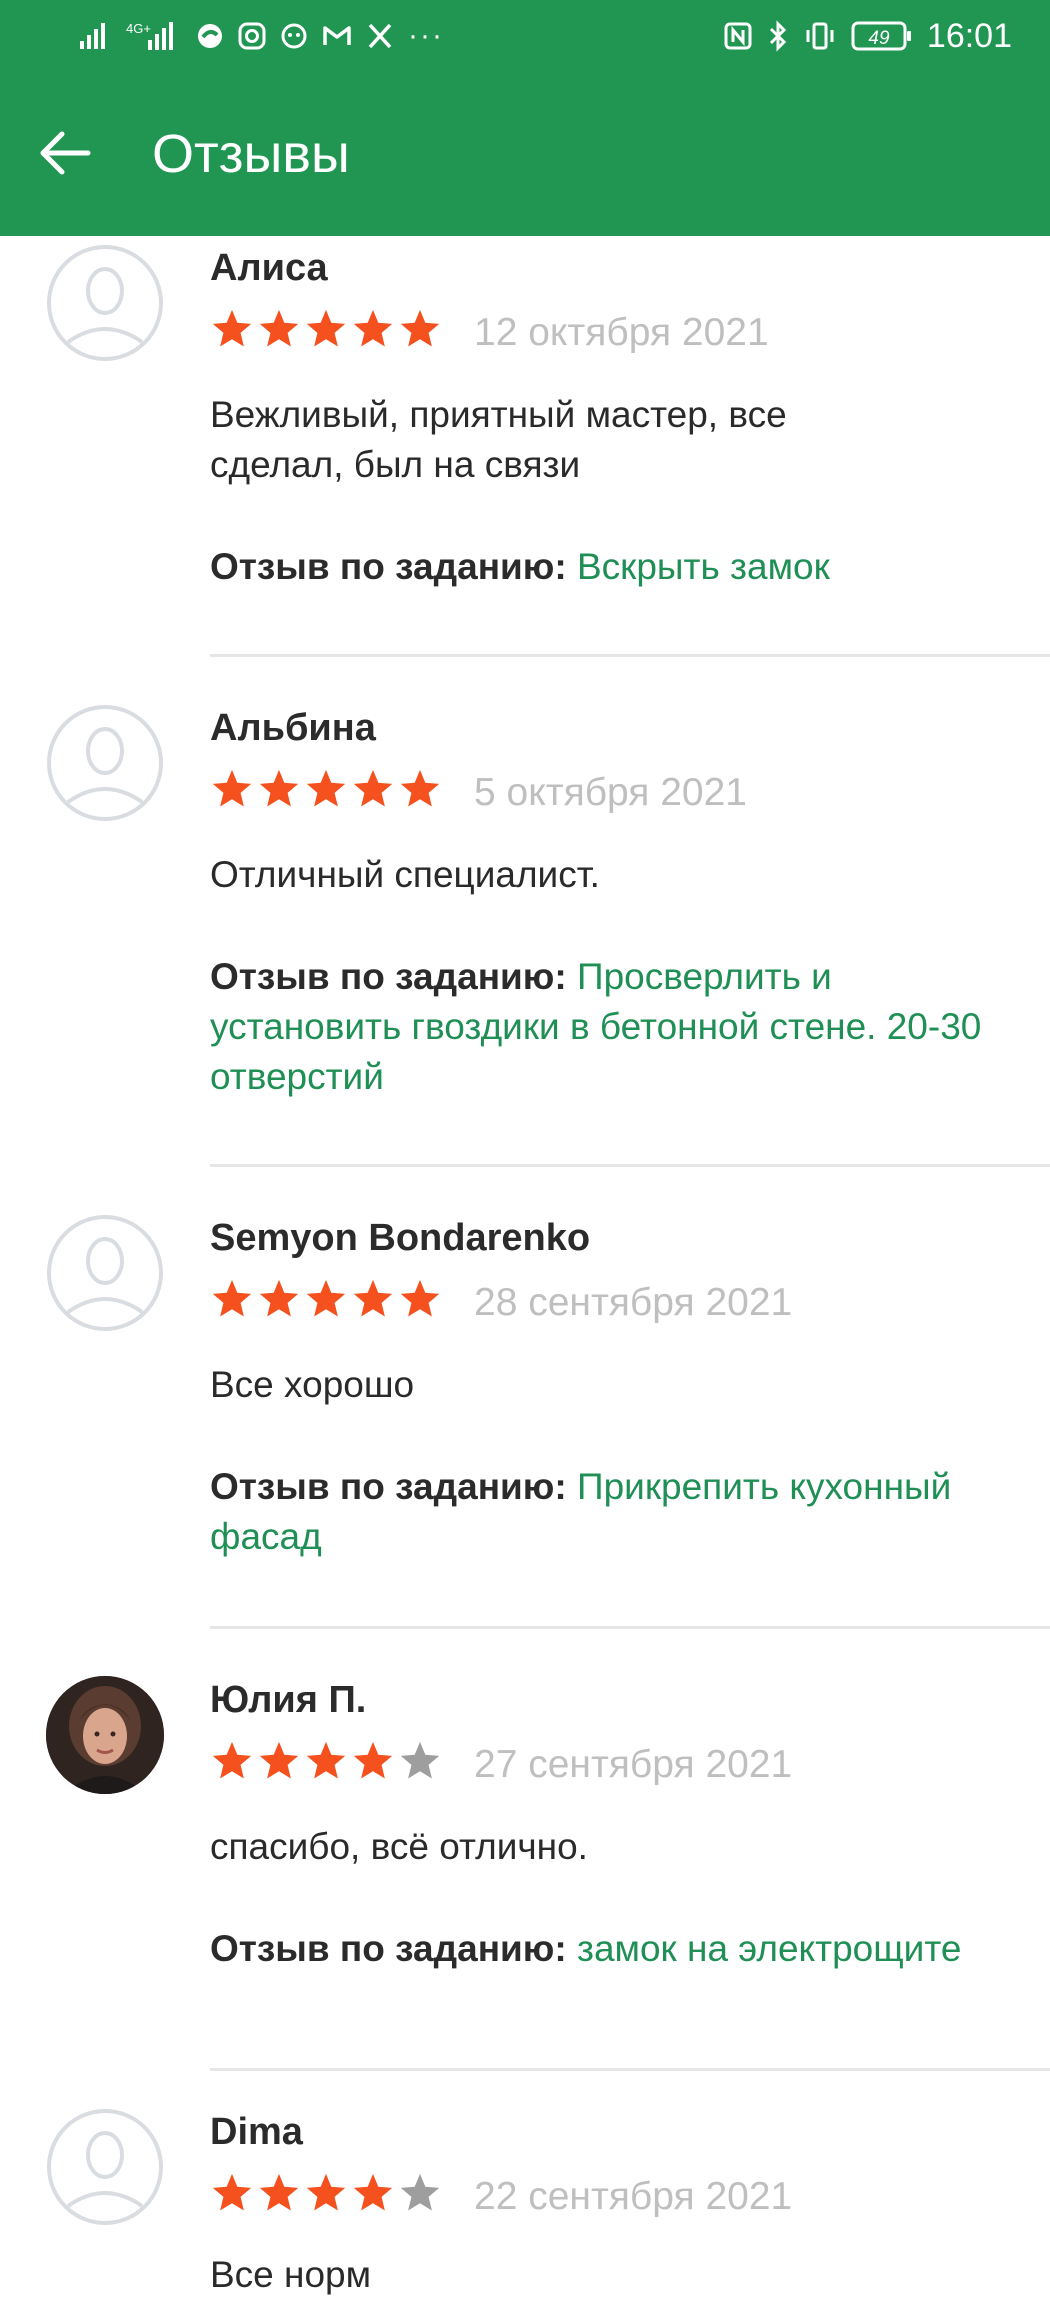 The width and height of the screenshot is (1050, 2300). I want to click on svg-text: 4G+, so click(138, 28).